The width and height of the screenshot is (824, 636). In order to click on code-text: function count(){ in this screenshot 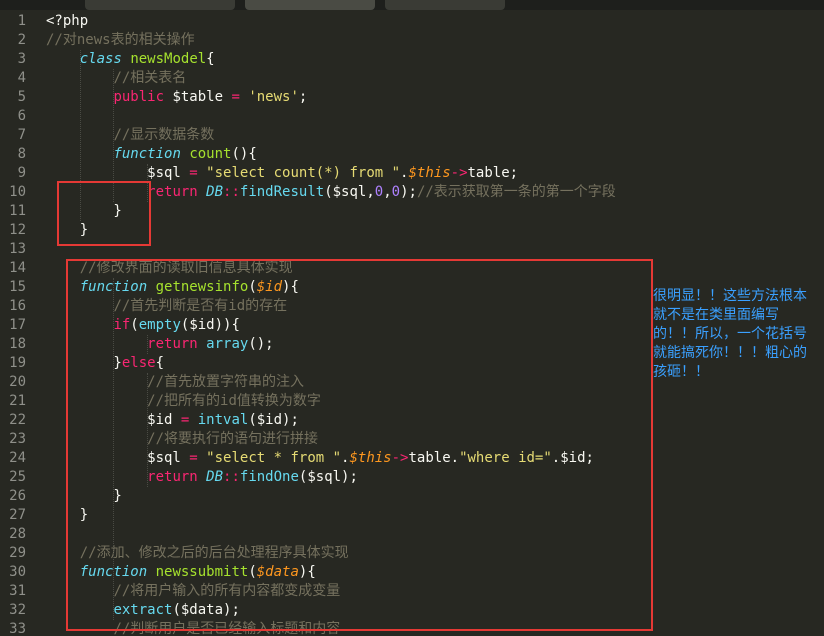, I will do `click(151, 154)`.